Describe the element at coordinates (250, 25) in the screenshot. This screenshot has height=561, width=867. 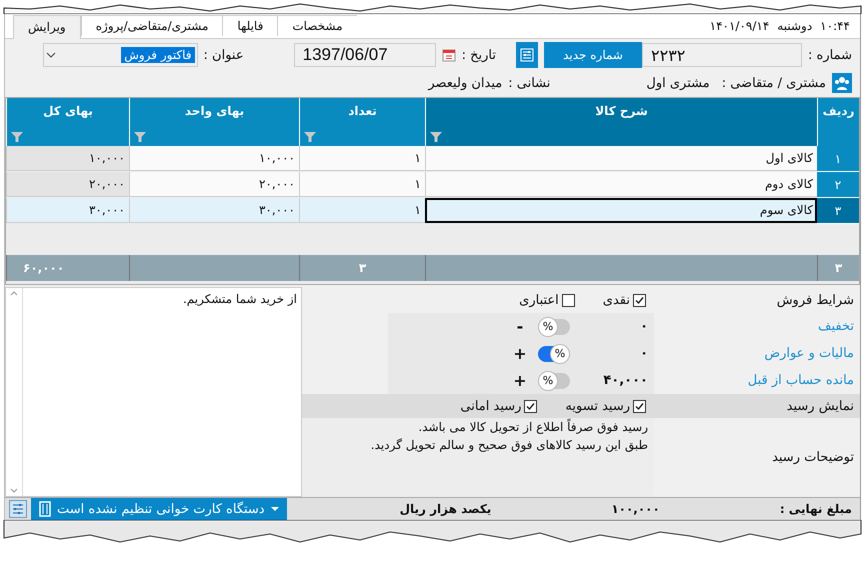
I see `tab: فایلها` at that location.